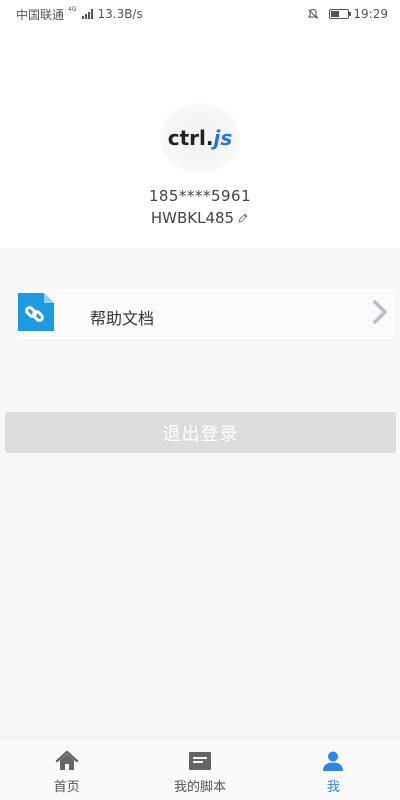 The height and width of the screenshot is (800, 400). I want to click on user-icon, so click(333, 761).